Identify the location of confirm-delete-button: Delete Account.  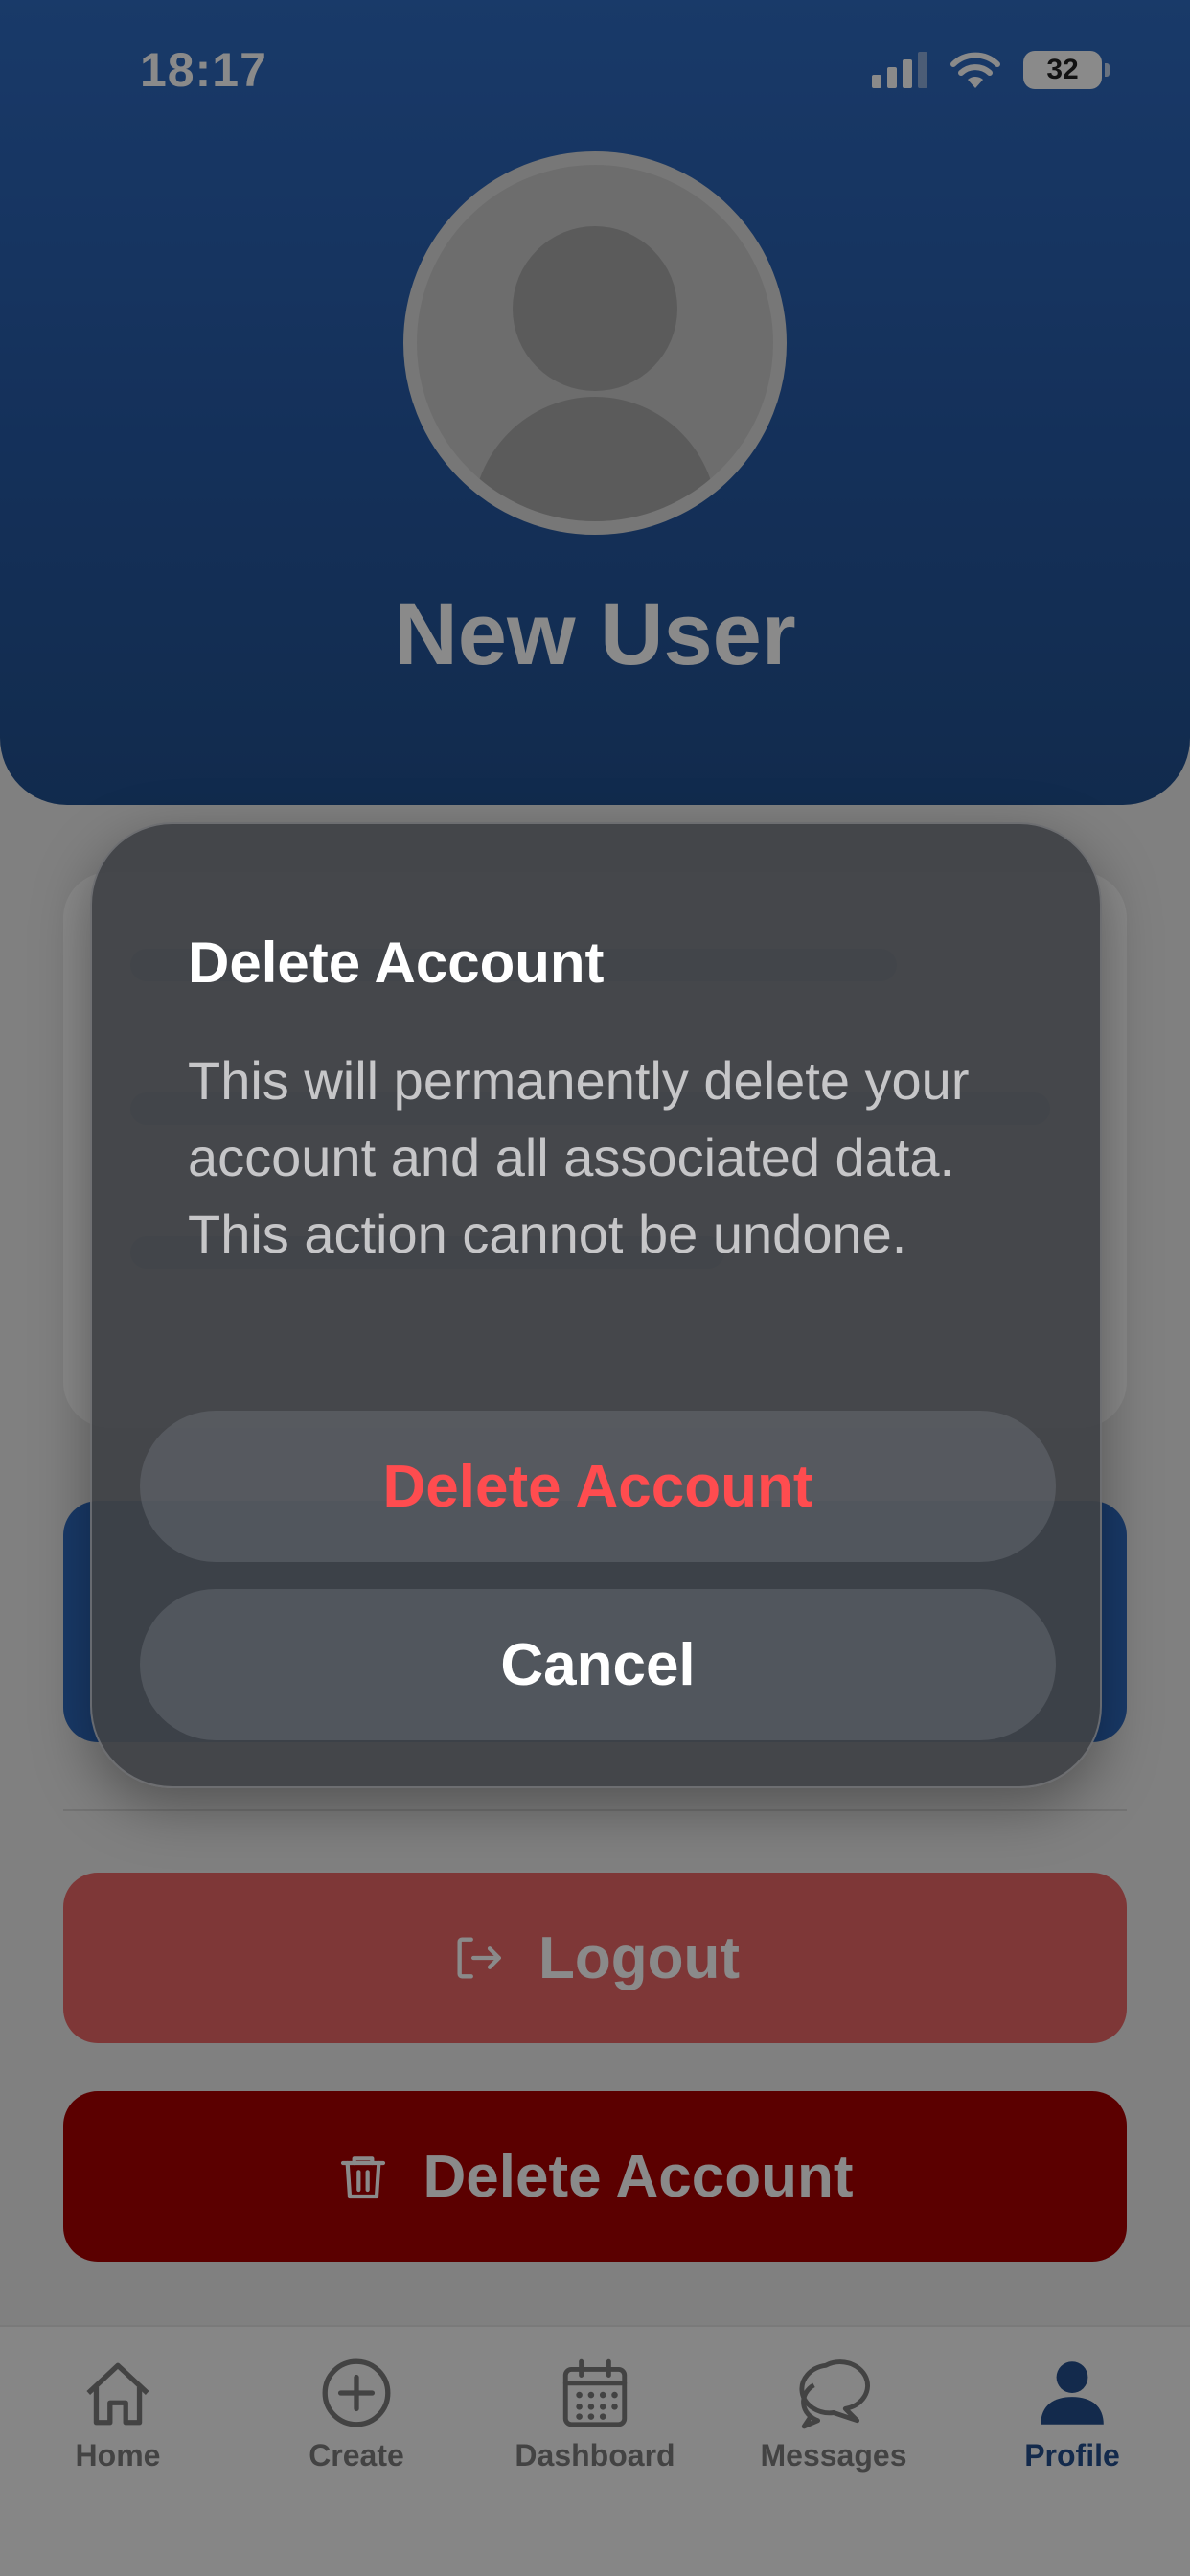
(598, 1486).